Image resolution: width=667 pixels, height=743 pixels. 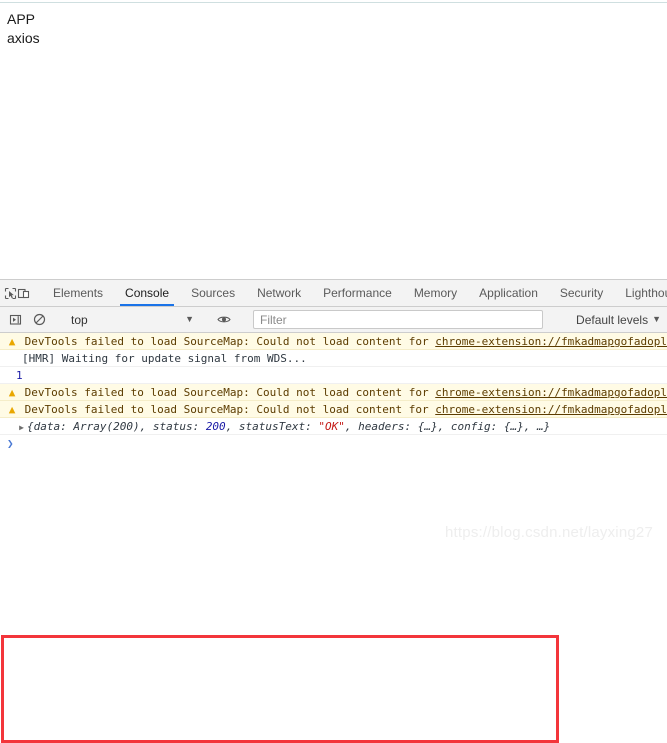 I want to click on tab-application-label: Application, so click(x=508, y=293).